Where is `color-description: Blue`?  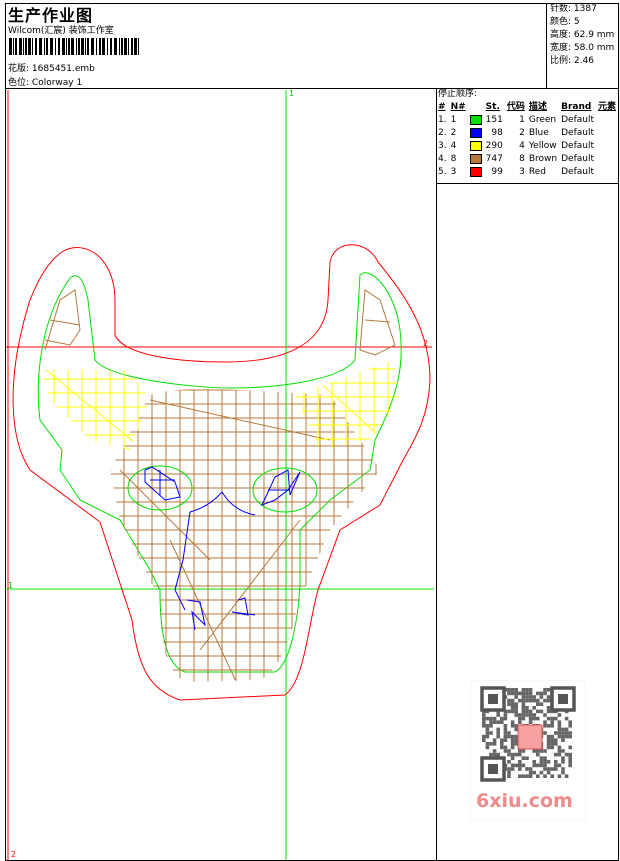 color-description: Blue is located at coordinates (538, 133).